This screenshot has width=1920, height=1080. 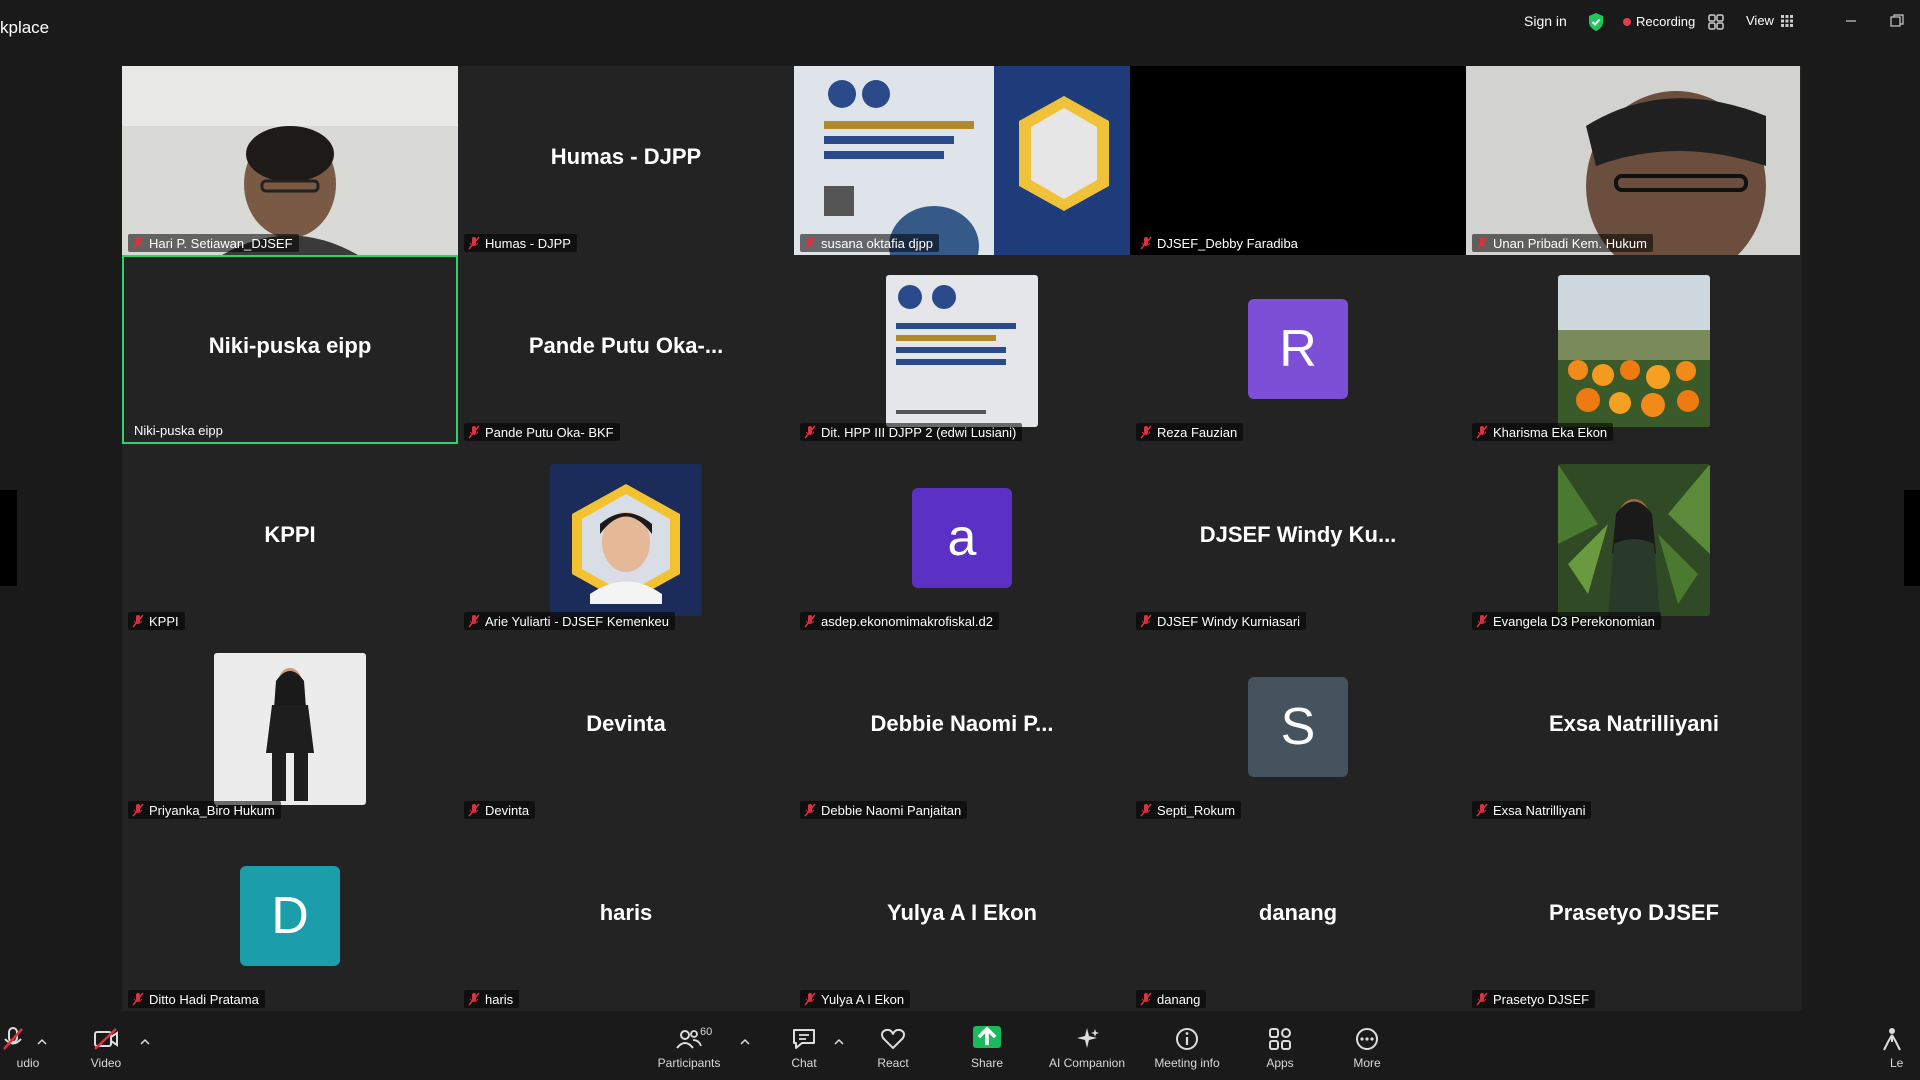 What do you see at coordinates (1087, 1063) in the screenshot?
I see `ai-companion-label: AI Companion` at bounding box center [1087, 1063].